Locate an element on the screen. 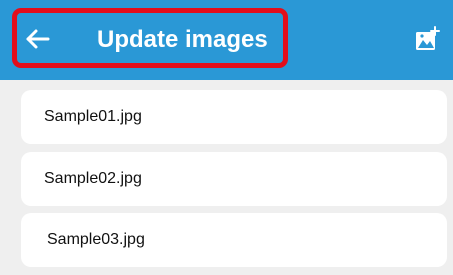  arrow-left-icon is located at coordinates (38, 39).